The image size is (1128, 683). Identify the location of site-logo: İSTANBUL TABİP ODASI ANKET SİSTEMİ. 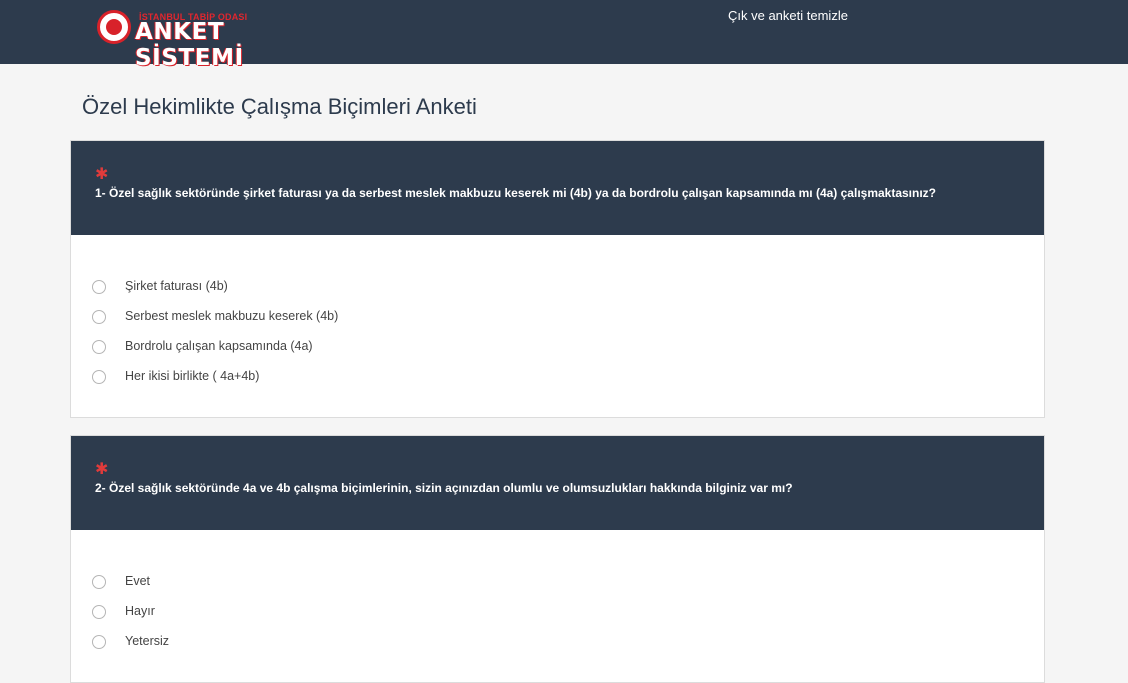
(212, 39).